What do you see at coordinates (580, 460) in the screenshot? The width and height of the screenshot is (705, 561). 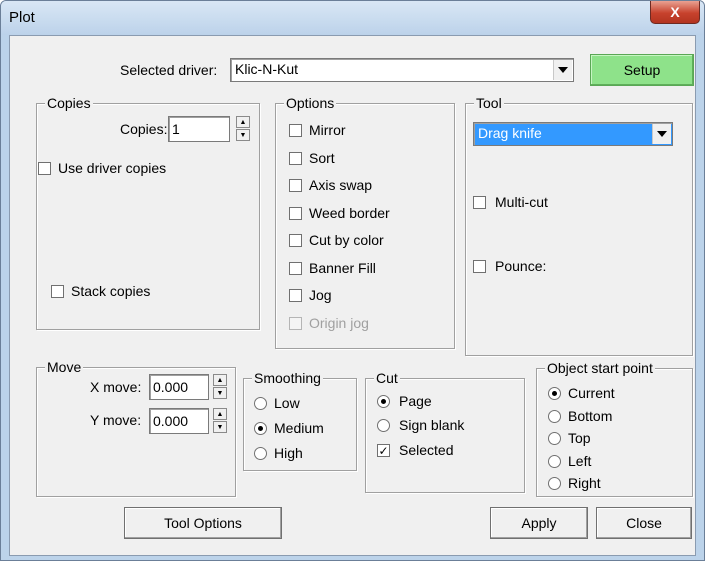 I see `start-point-left-label: Left` at bounding box center [580, 460].